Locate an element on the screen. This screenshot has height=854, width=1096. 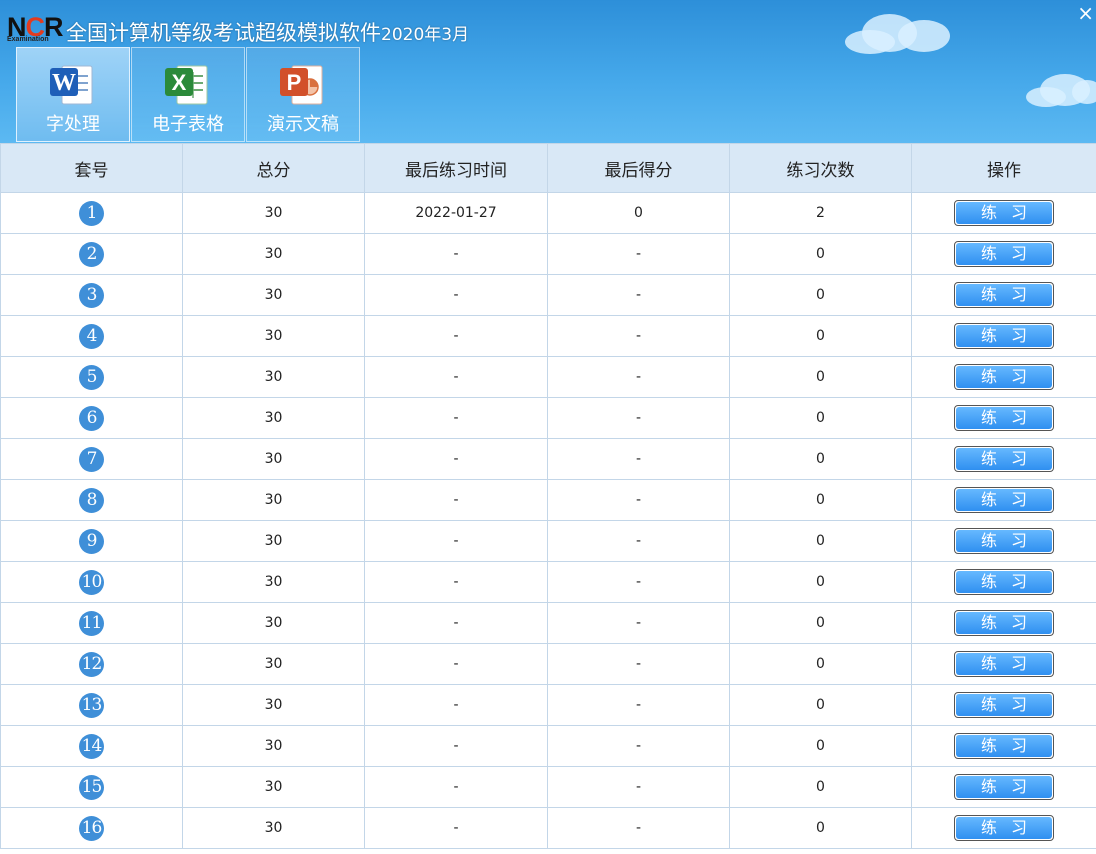
set-number-badge: 12 is located at coordinates (91, 664).